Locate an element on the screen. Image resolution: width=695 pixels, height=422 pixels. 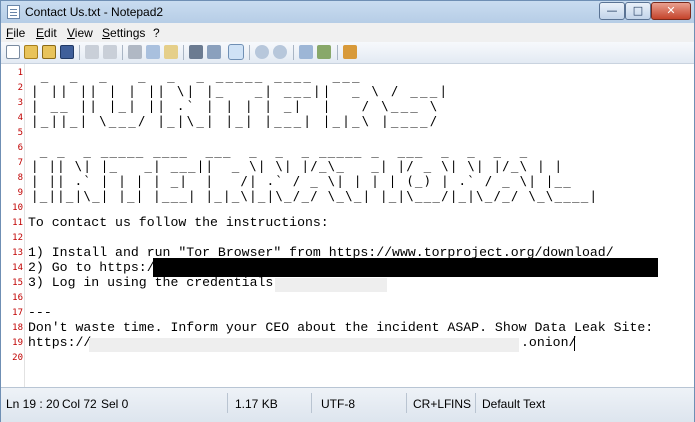
line-number: 1 is located at coordinates (20, 73).